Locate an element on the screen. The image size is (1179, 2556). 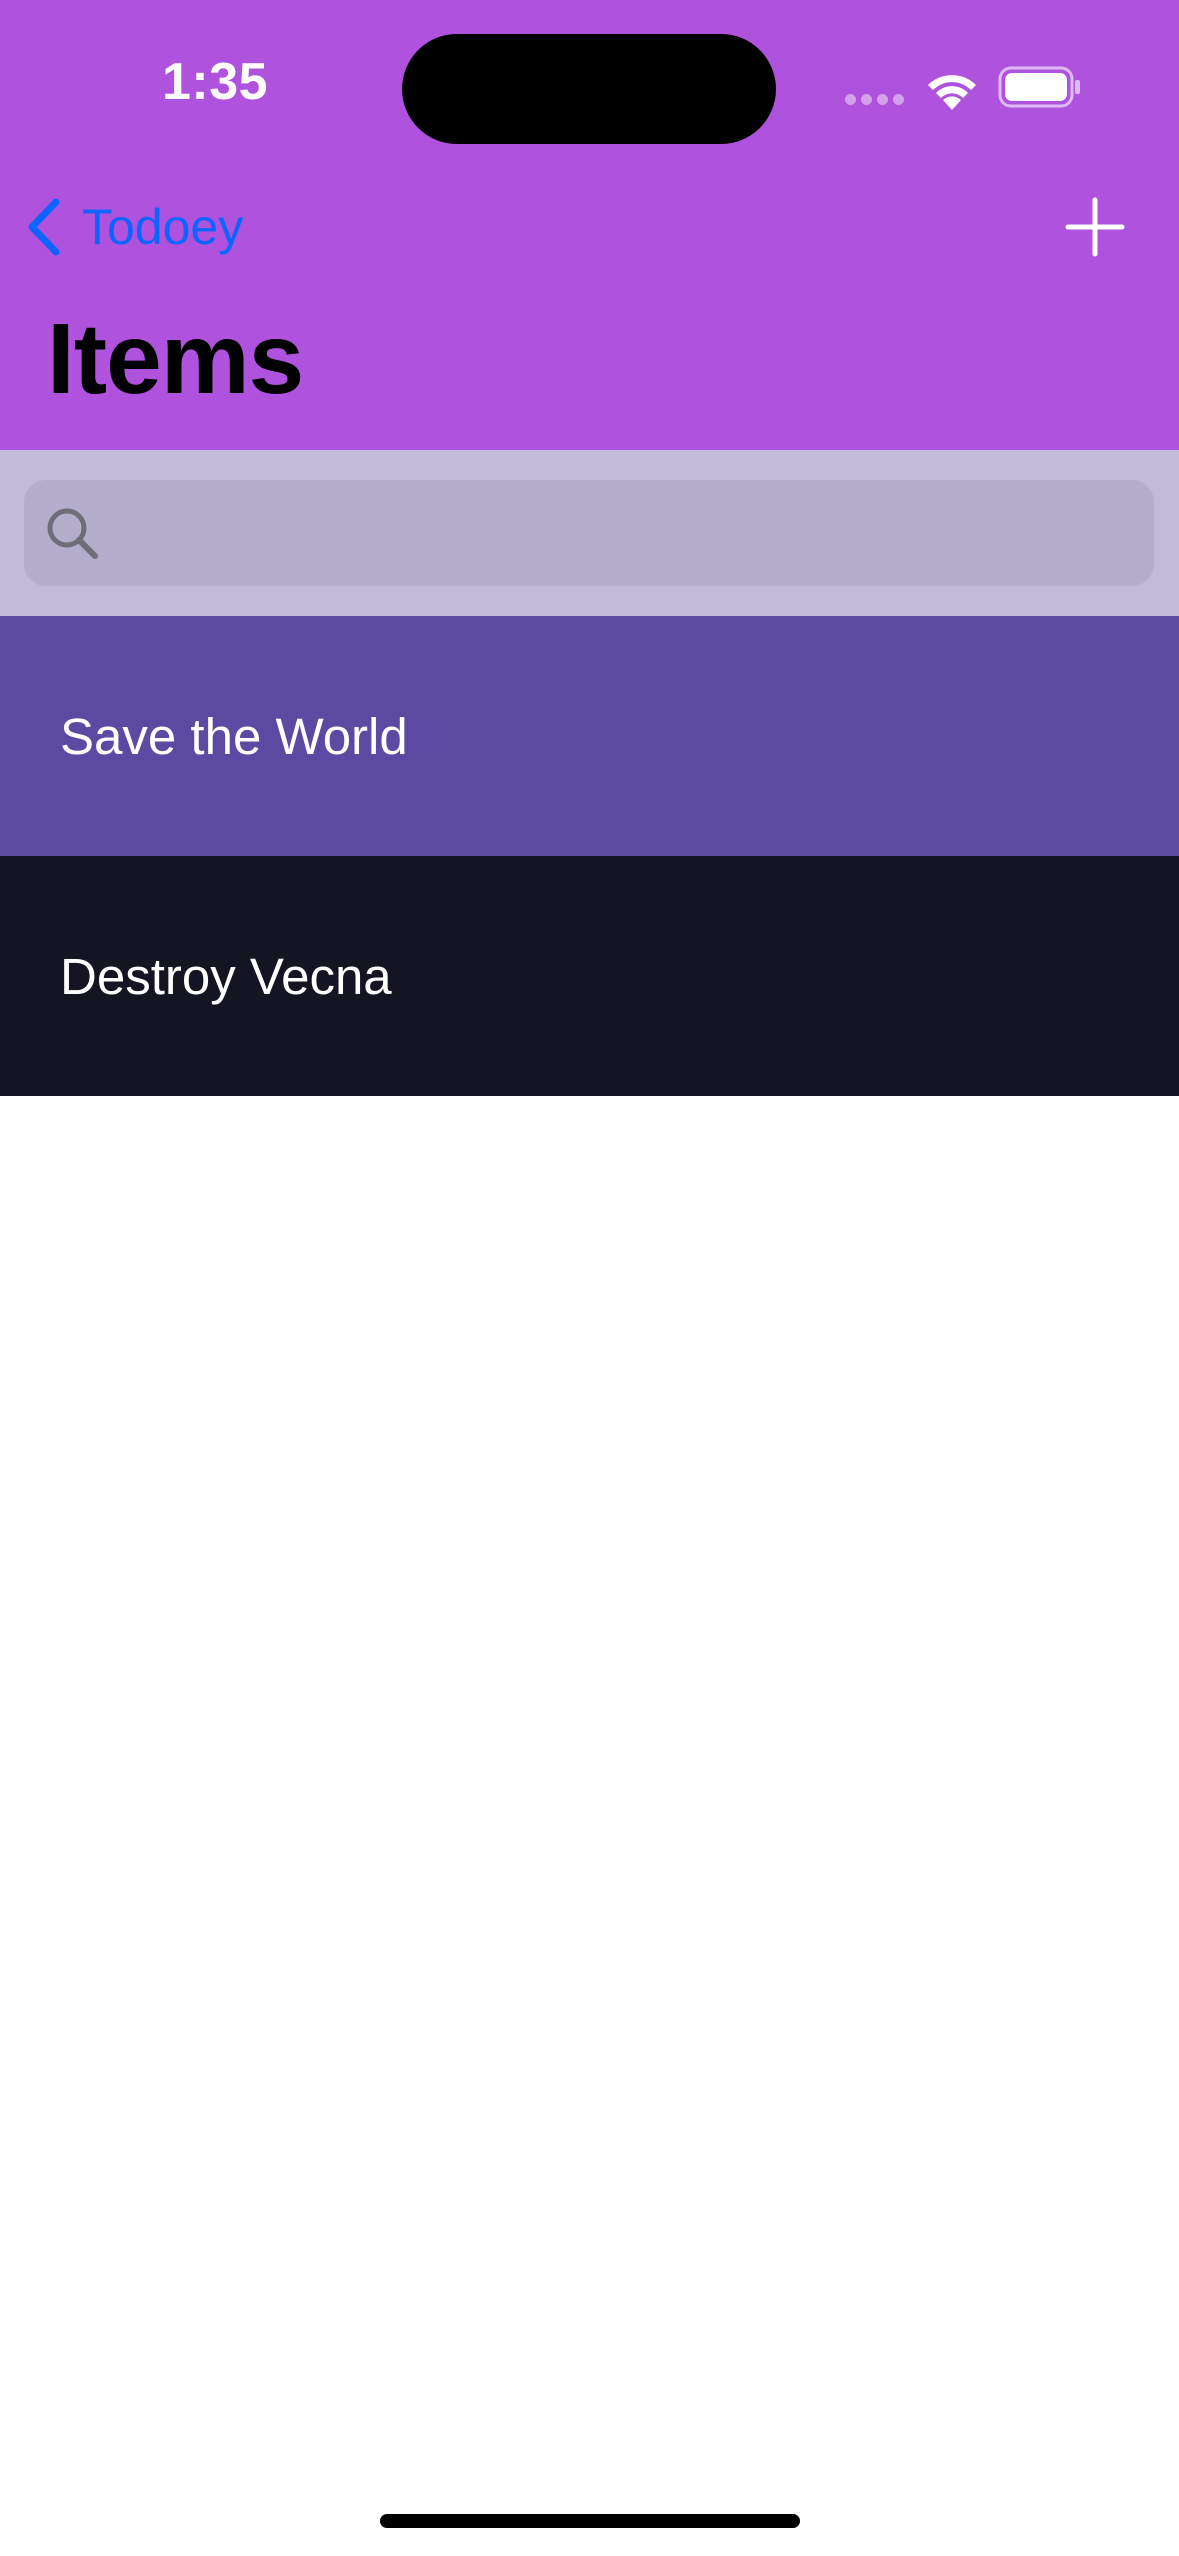
search-field is located at coordinates (589, 533).